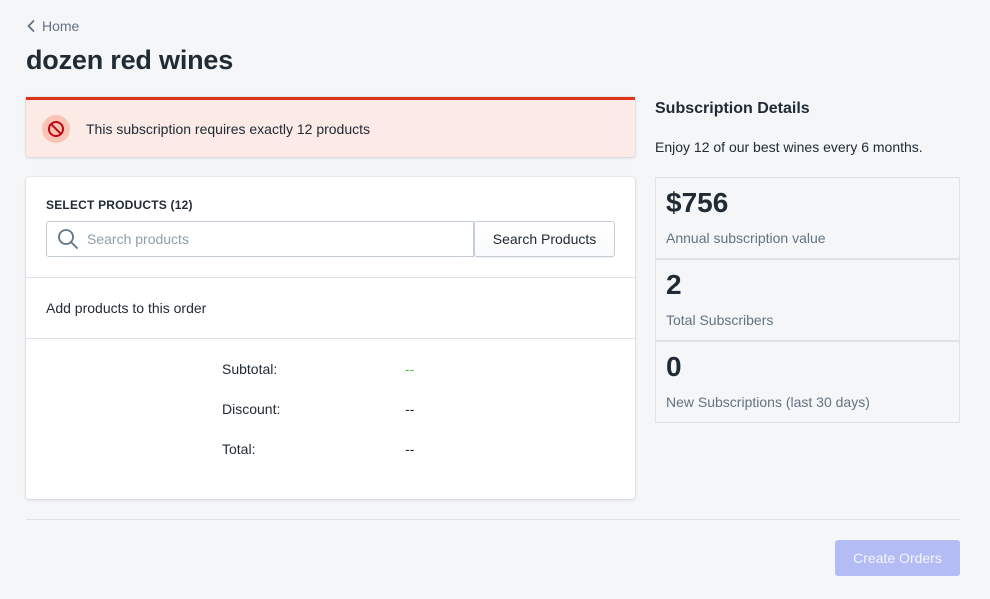  Describe the element at coordinates (68, 239) in the screenshot. I see `search-icon` at that location.